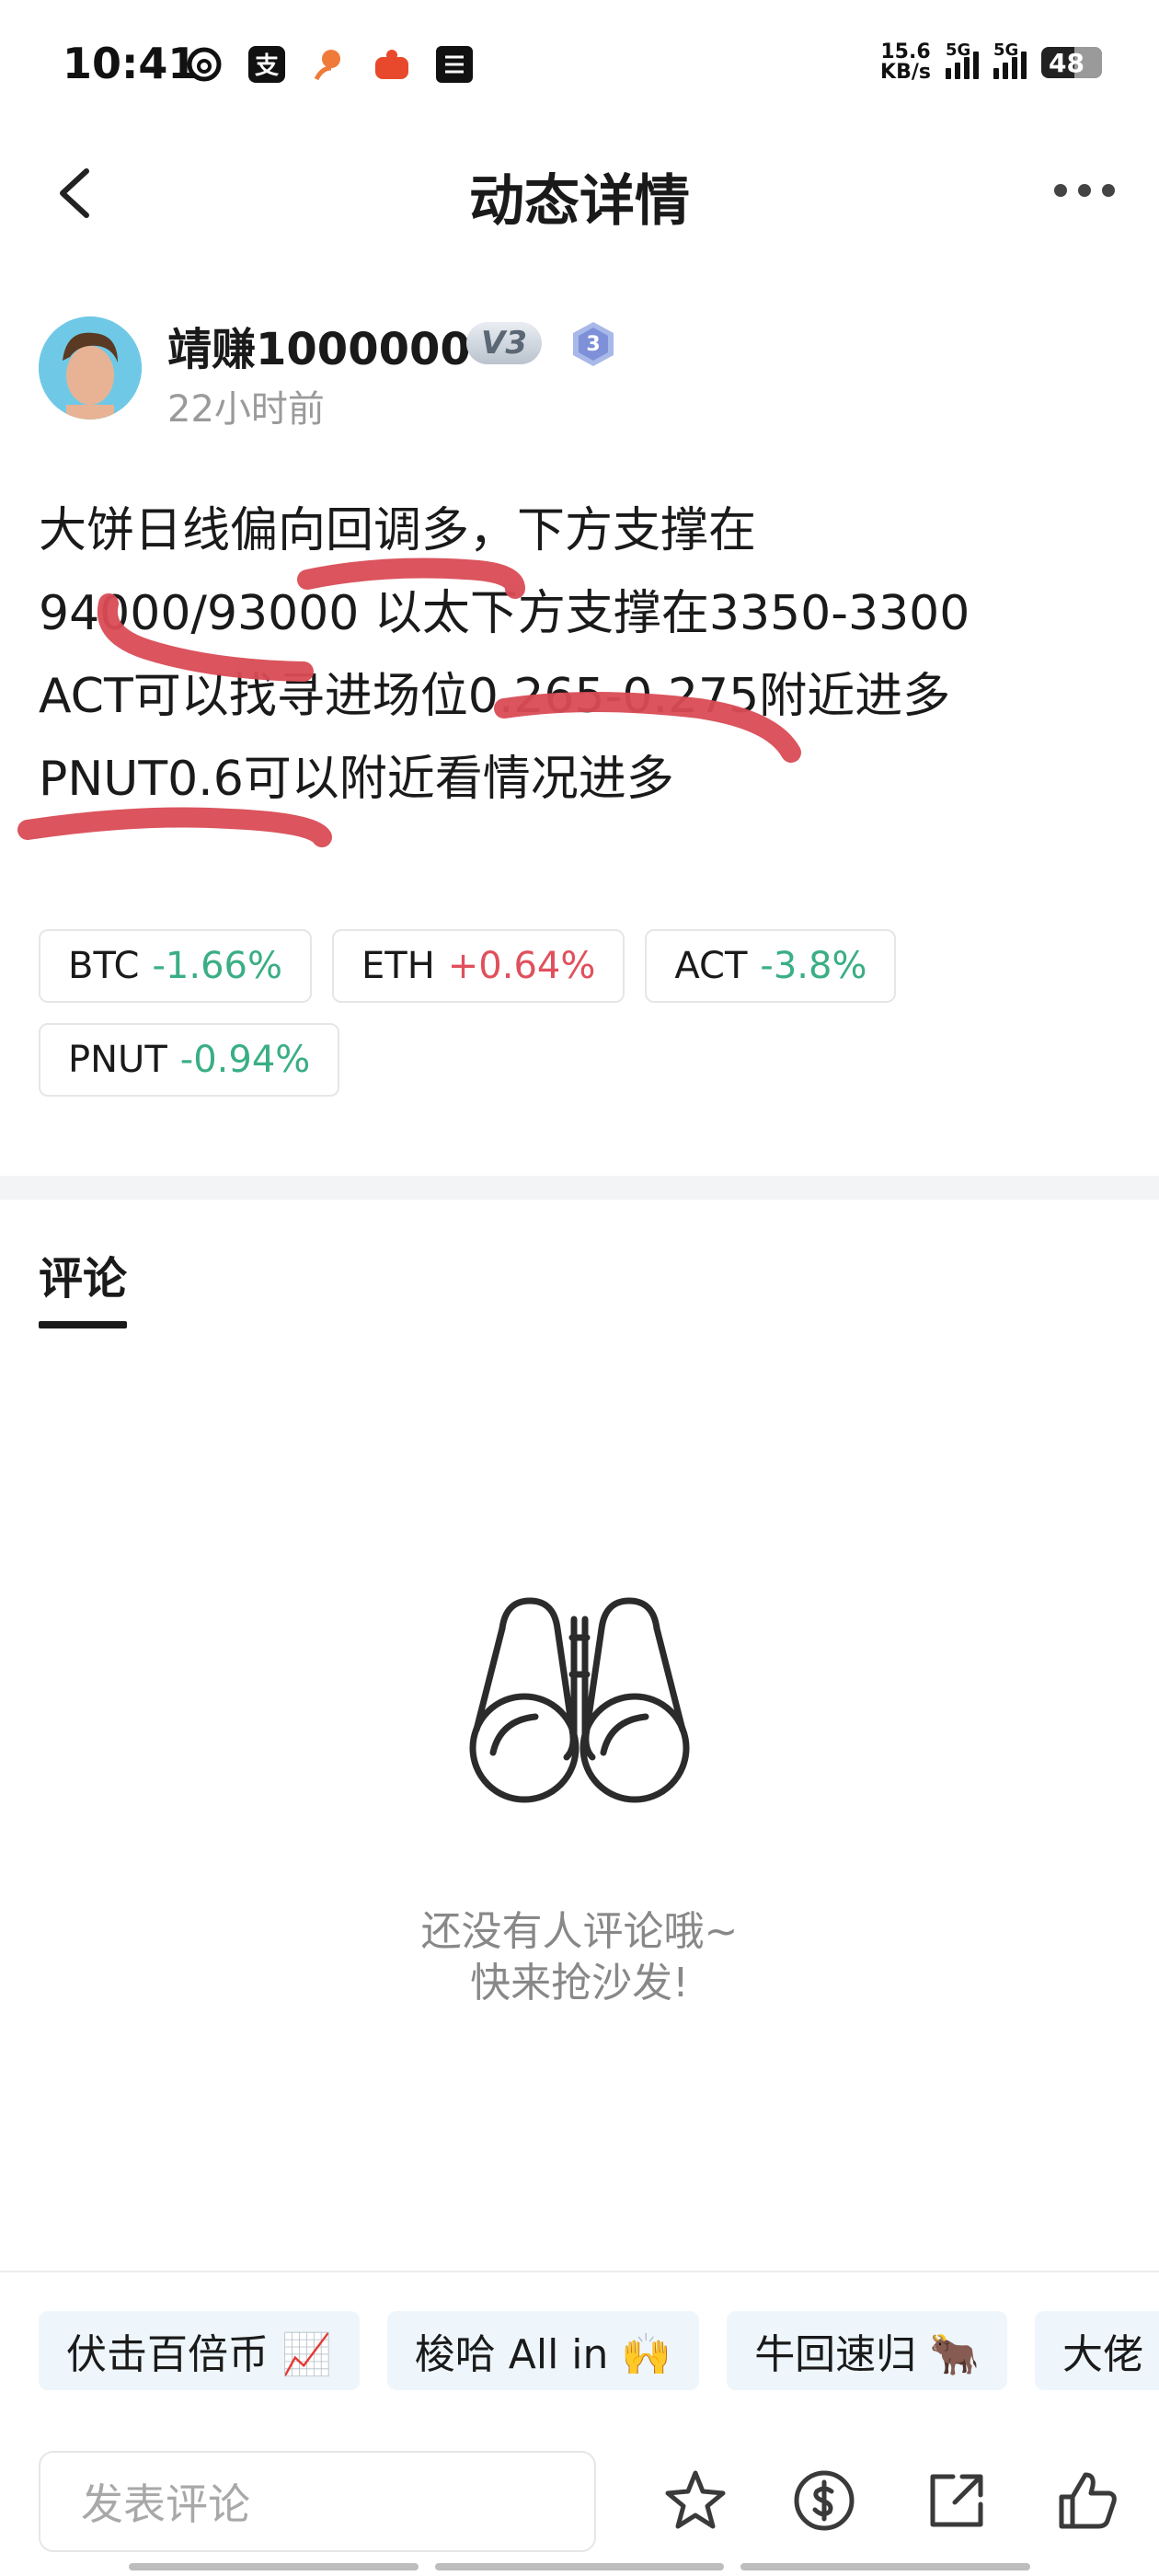  I want to click on avatar, so click(90, 368).